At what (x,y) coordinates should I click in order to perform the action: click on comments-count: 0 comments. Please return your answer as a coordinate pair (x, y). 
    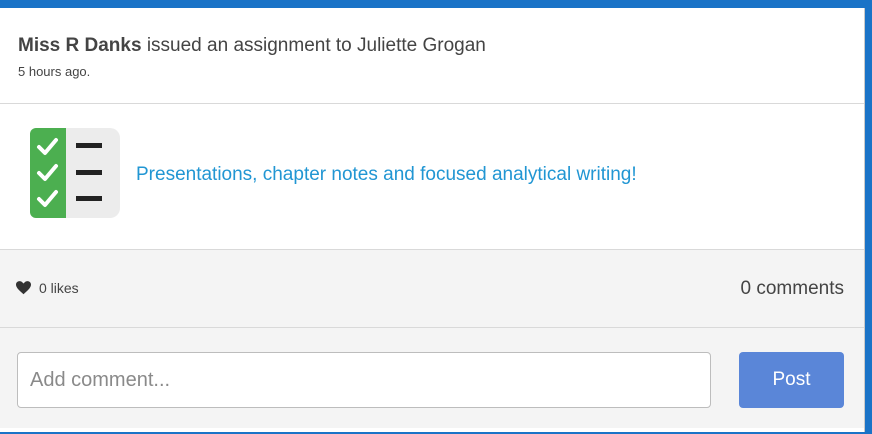
    Looking at the image, I should click on (792, 289).